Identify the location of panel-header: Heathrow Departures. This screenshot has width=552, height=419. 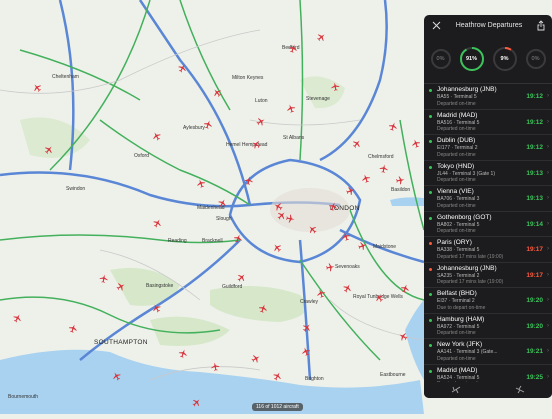
(488, 25).